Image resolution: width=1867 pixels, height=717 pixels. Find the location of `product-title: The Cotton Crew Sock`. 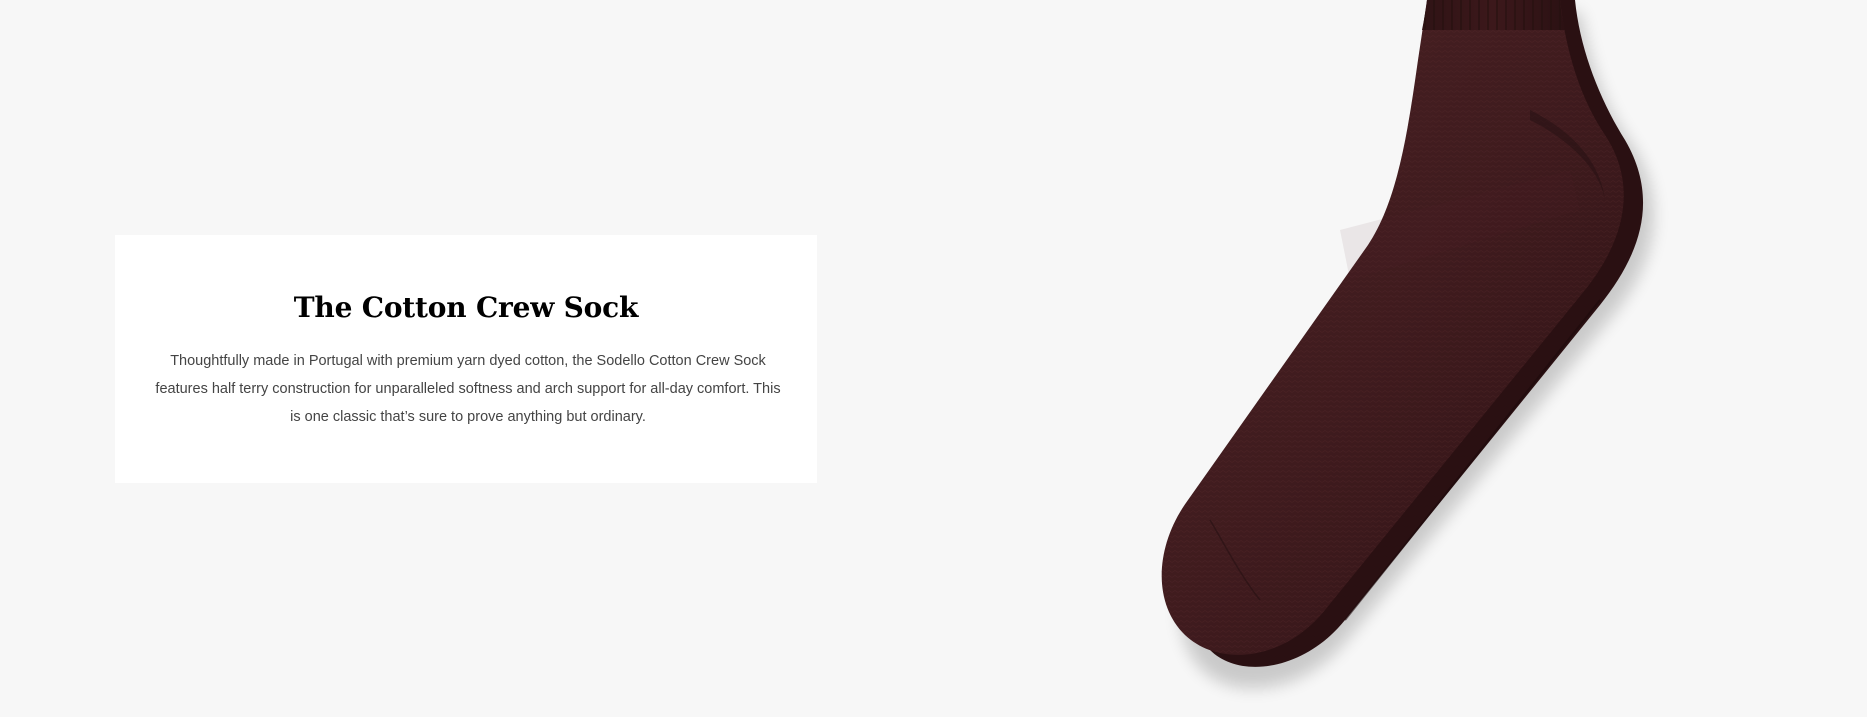

product-title: The Cotton Crew Sock is located at coordinates (466, 307).